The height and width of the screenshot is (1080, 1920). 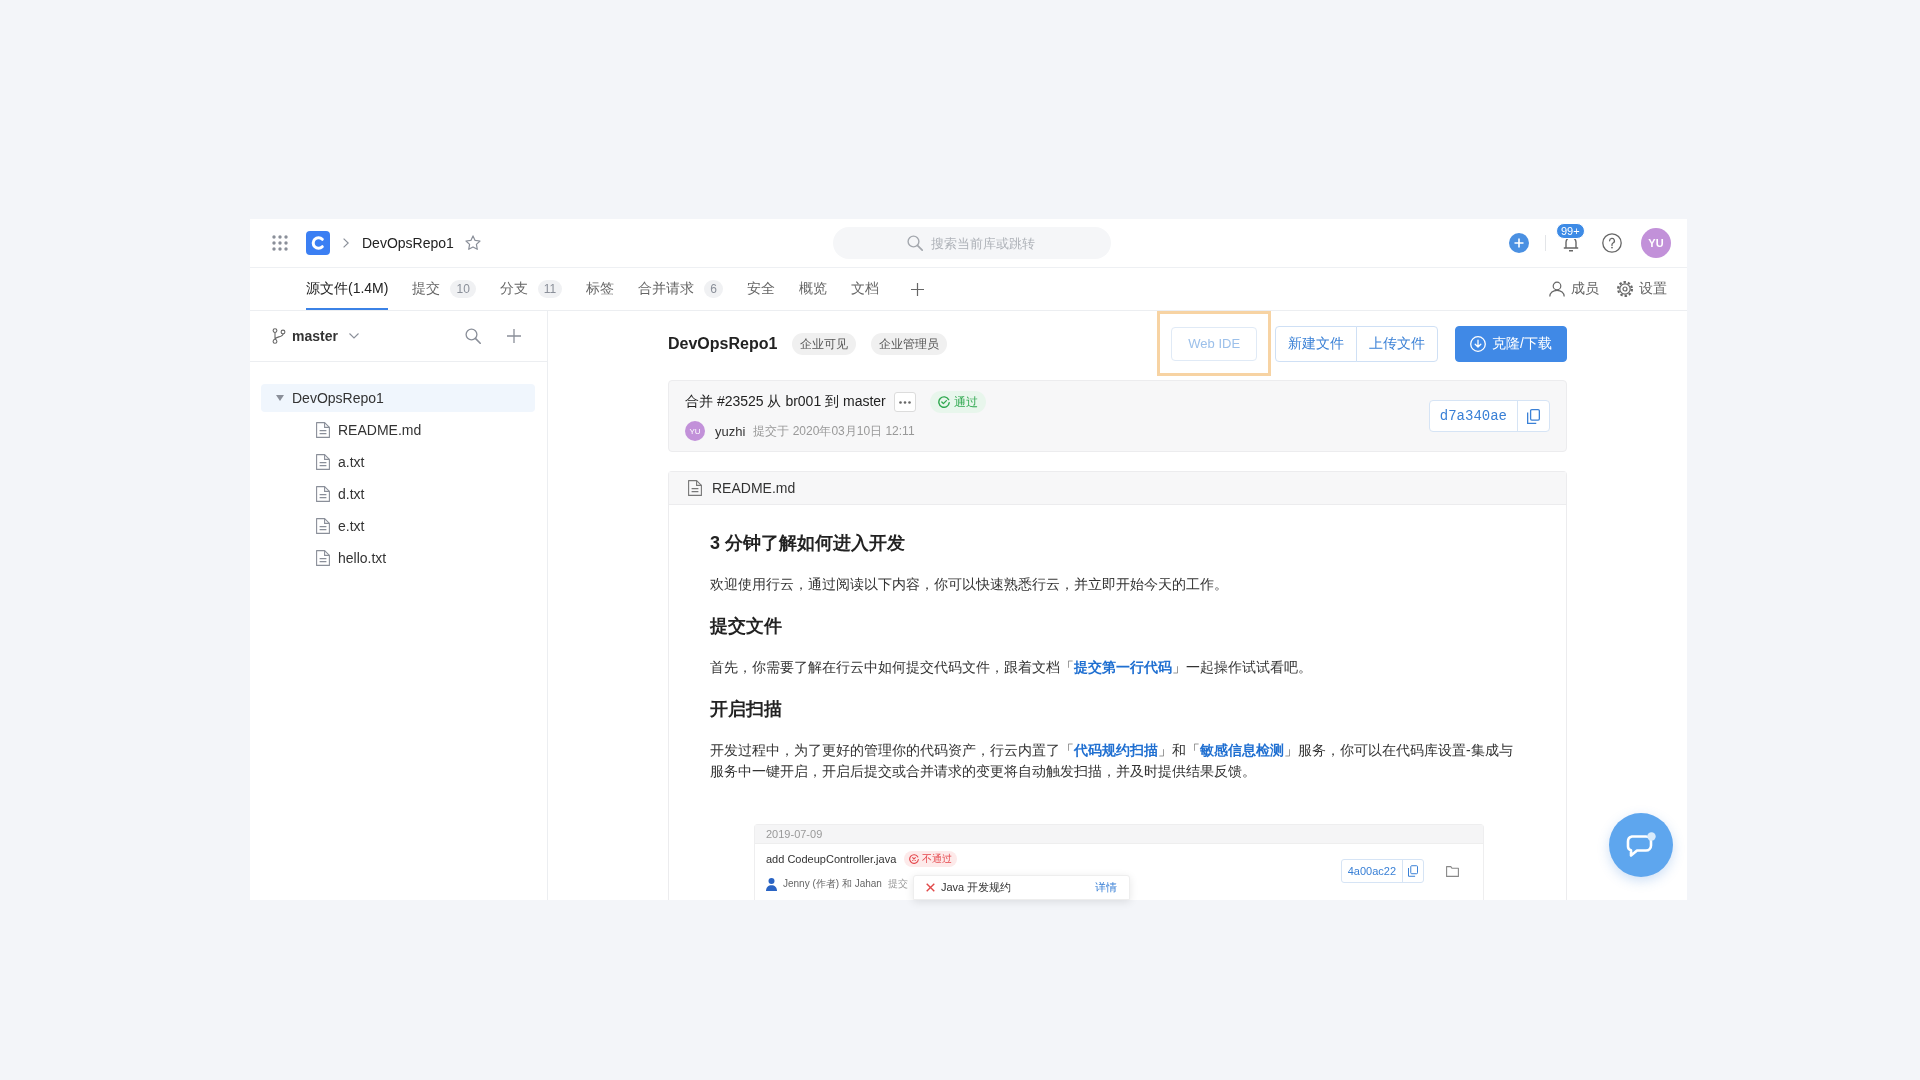 What do you see at coordinates (315, 336) in the screenshot?
I see `branch-selector: master` at bounding box center [315, 336].